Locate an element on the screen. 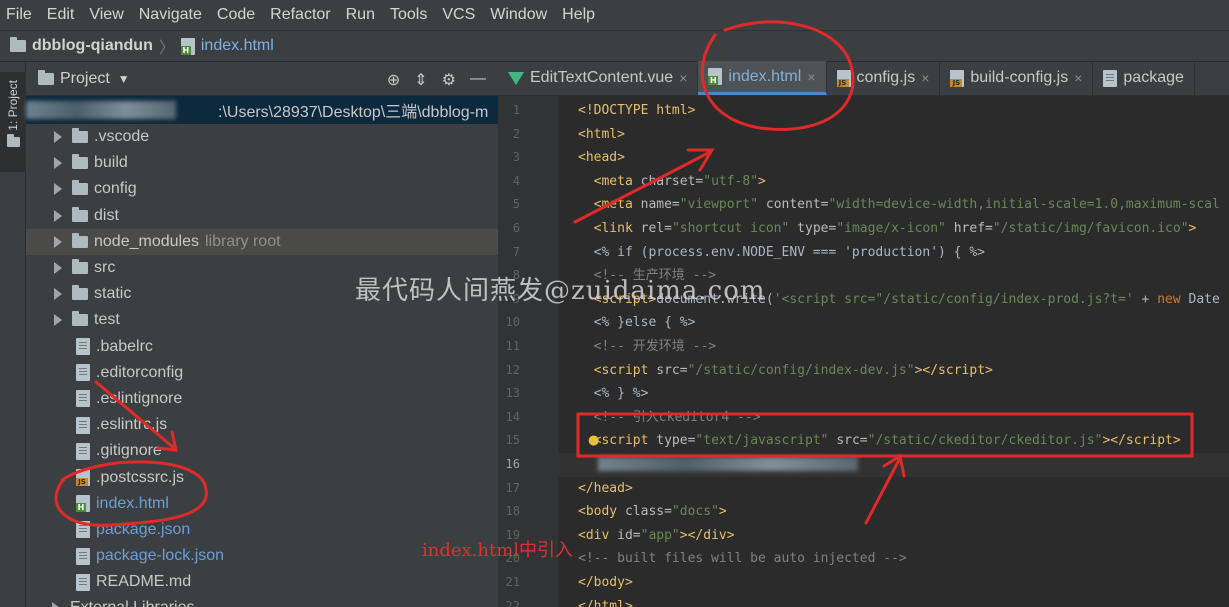 This screenshot has width=1229, height=607. tree-item: .eslintrc.js is located at coordinates (262, 425).